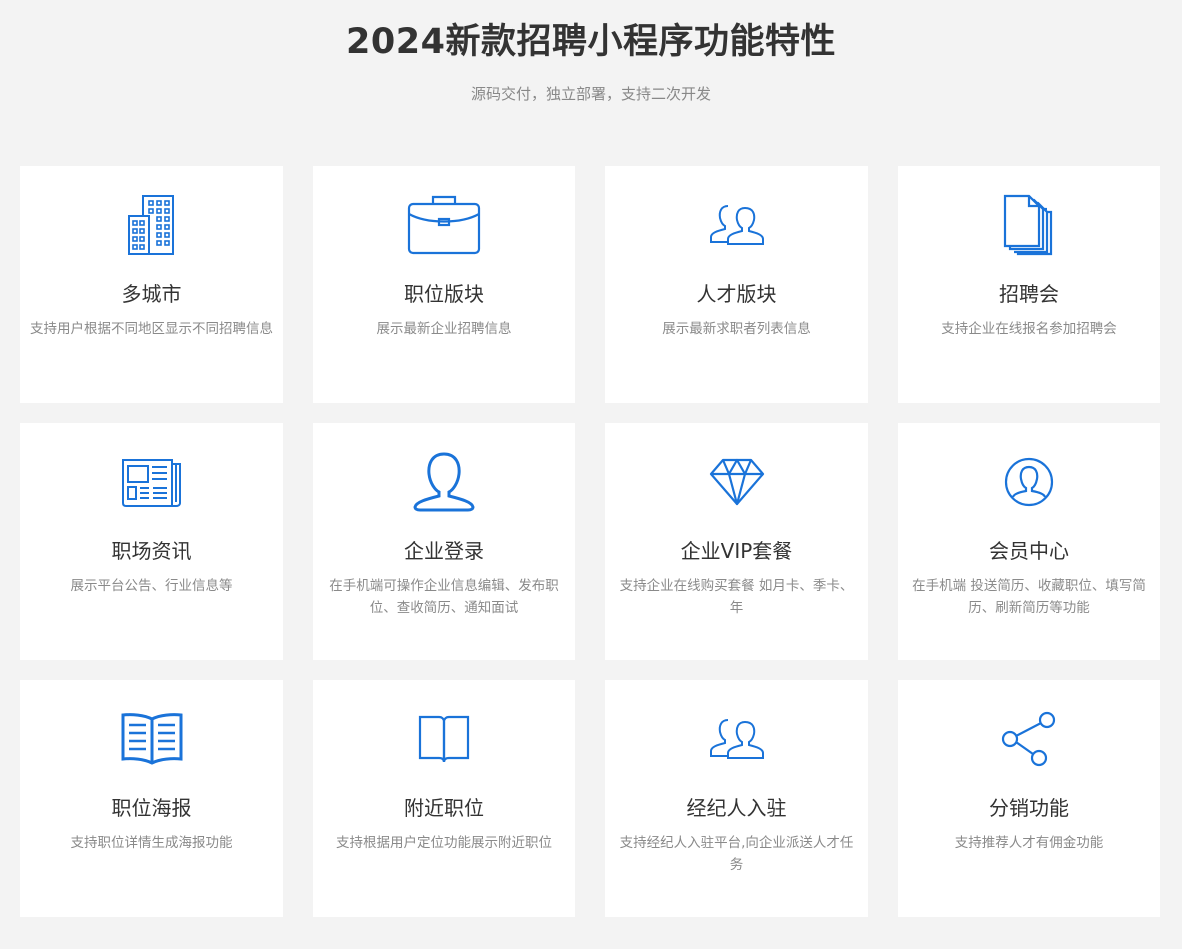  I want to click on feature-description: 支持企业在线购买套餐 如月卡、季卡、年, so click(736, 597).